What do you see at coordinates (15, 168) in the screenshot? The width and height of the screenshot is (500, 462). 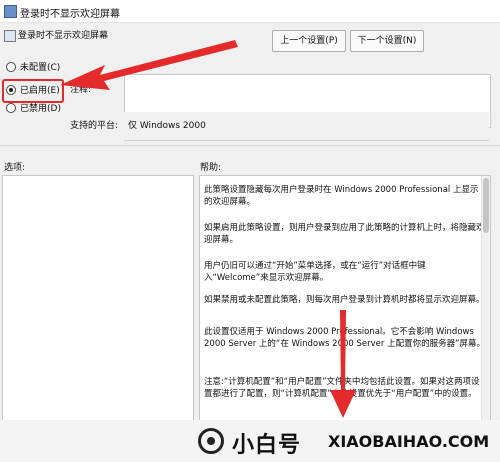 I see `options-label: 选项:` at bounding box center [15, 168].